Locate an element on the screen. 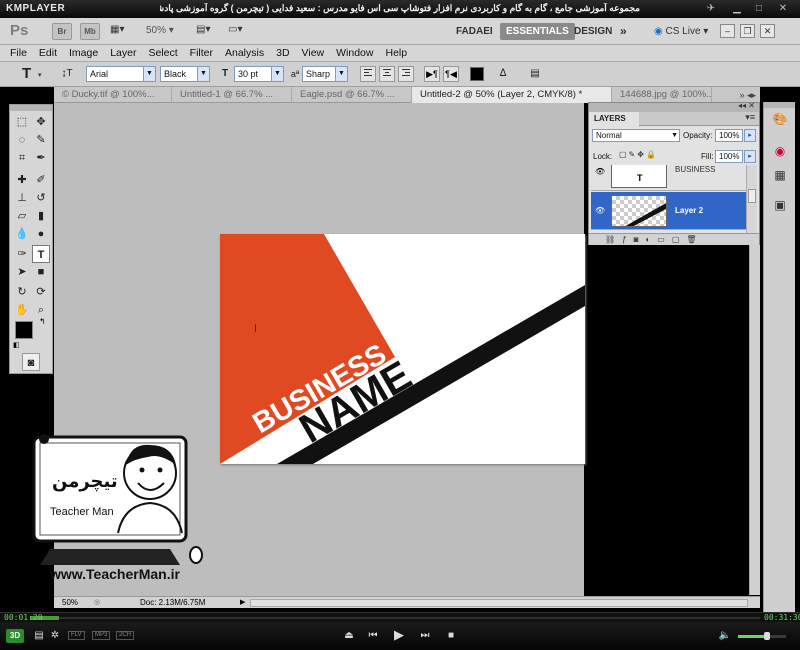 This screenshot has width=800, height=650. fill-input: 100% is located at coordinates (729, 156).